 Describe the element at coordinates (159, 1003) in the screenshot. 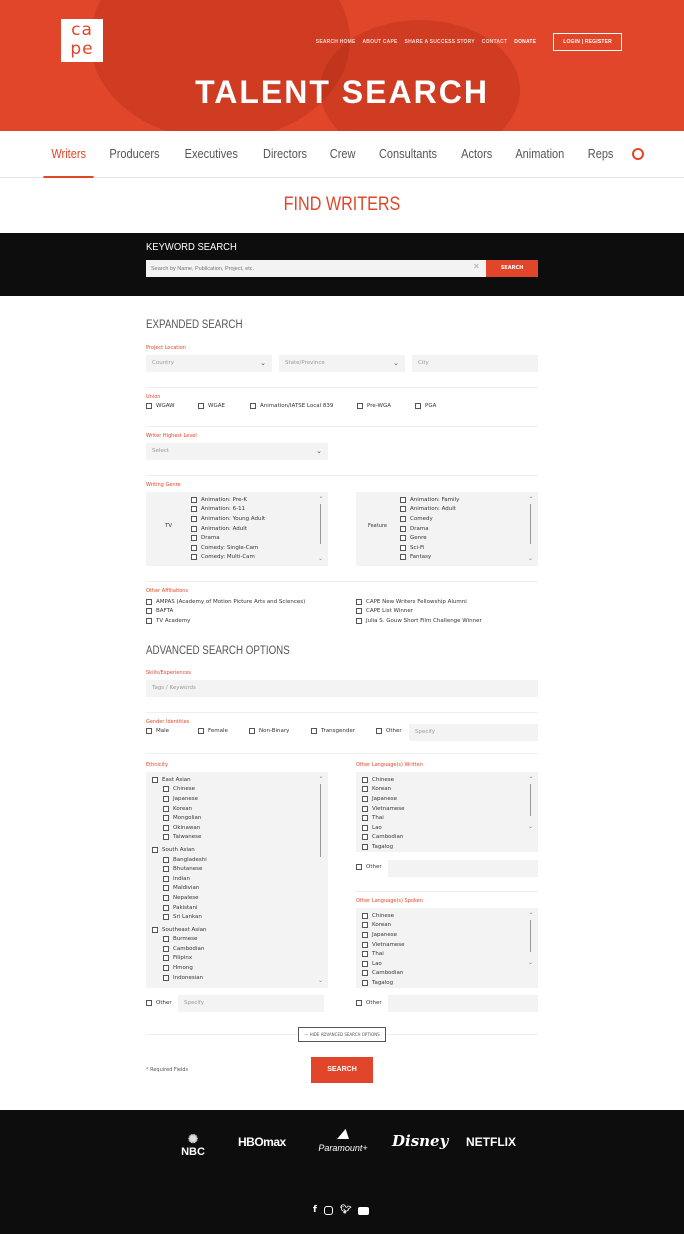

I see `ethnicity-other-checkbox: Other` at that location.